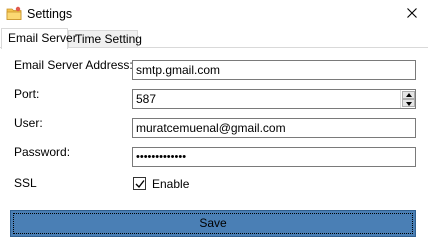  What do you see at coordinates (42, 152) in the screenshot?
I see `password-label: Password:` at bounding box center [42, 152].